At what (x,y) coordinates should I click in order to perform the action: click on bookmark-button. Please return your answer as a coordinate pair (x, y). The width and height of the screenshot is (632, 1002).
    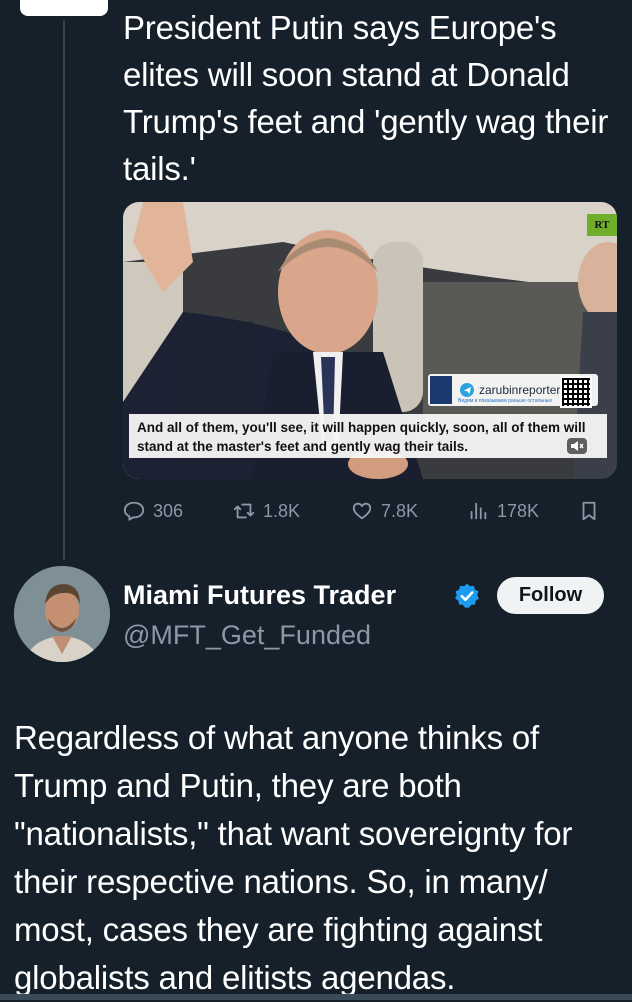
    Looking at the image, I should click on (593, 511).